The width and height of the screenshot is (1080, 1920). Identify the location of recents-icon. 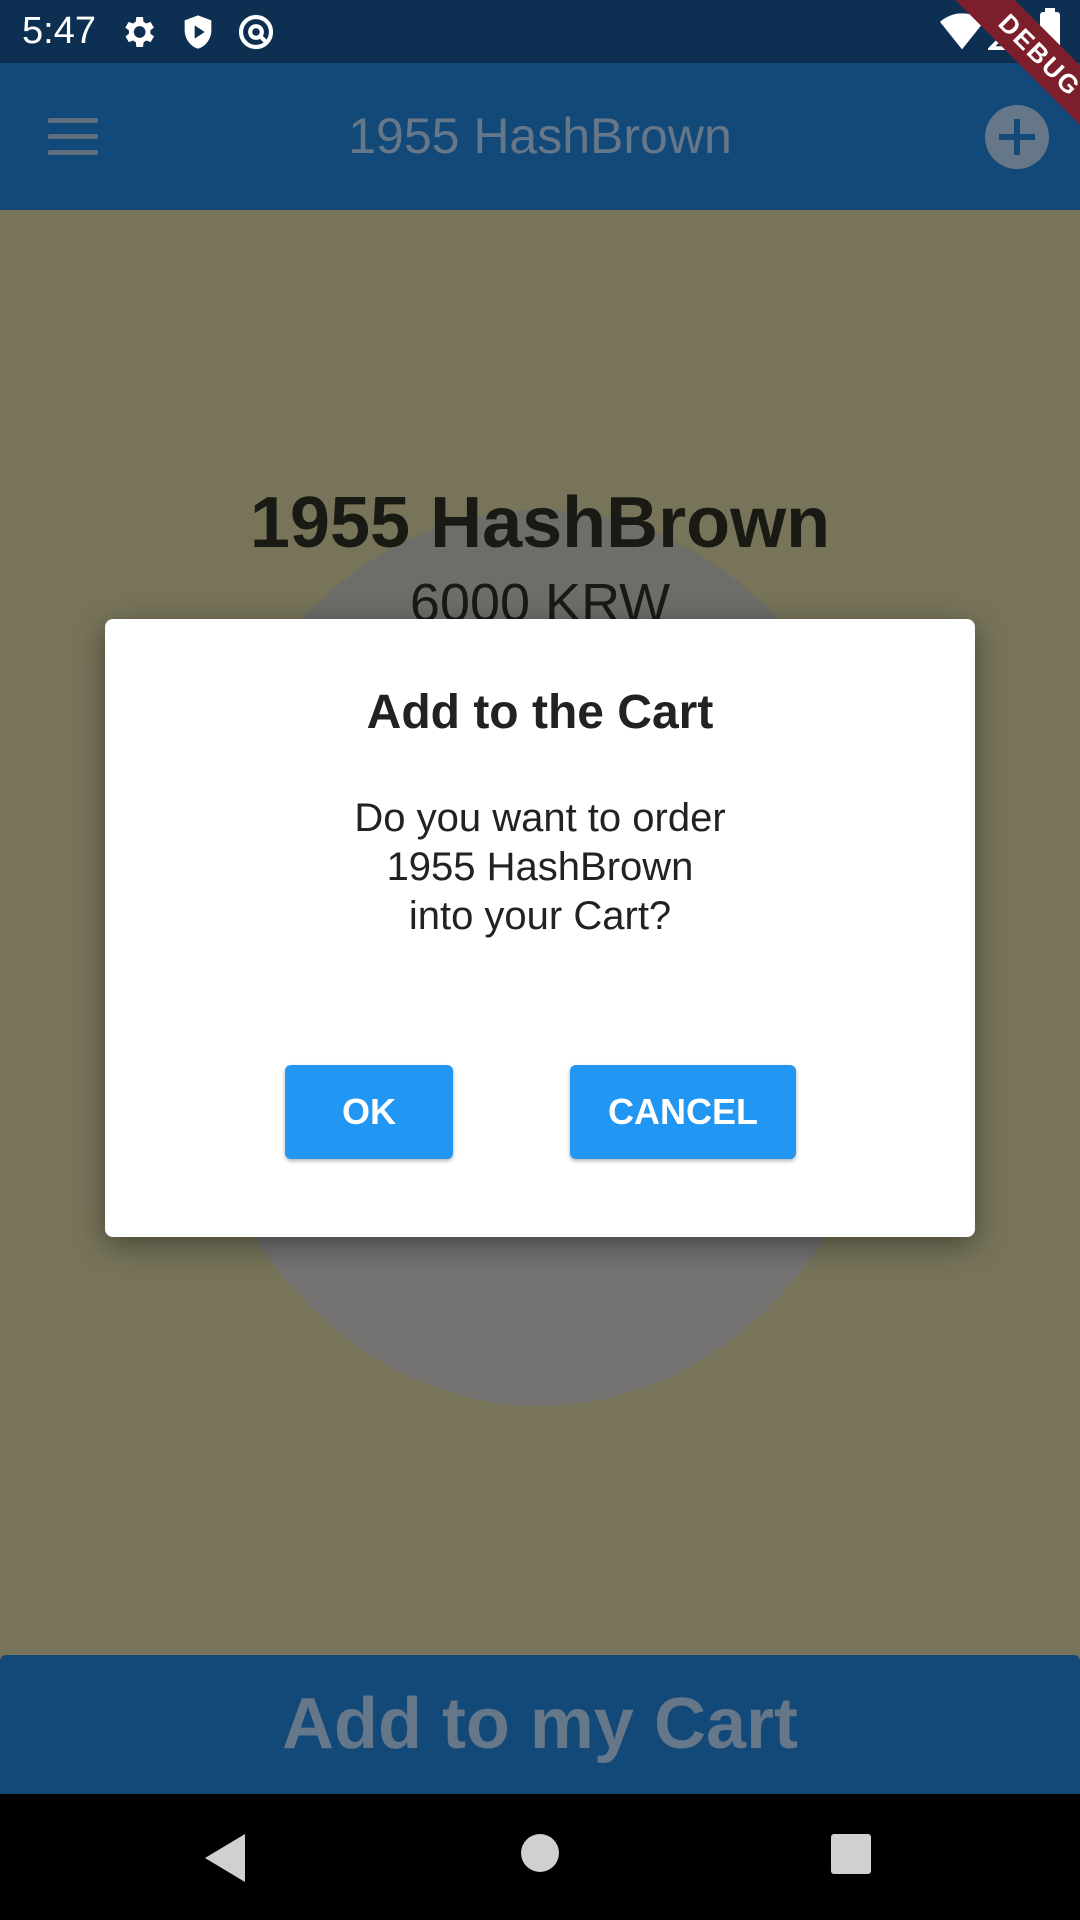
(851, 1854).